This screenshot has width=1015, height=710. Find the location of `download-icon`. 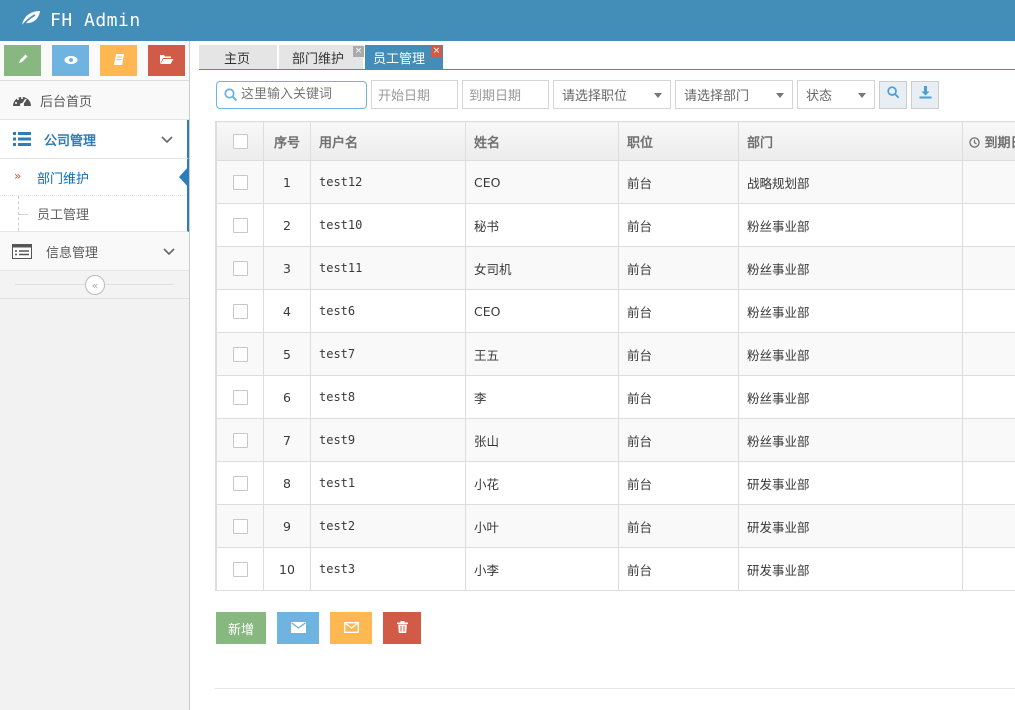

download-icon is located at coordinates (925, 94).